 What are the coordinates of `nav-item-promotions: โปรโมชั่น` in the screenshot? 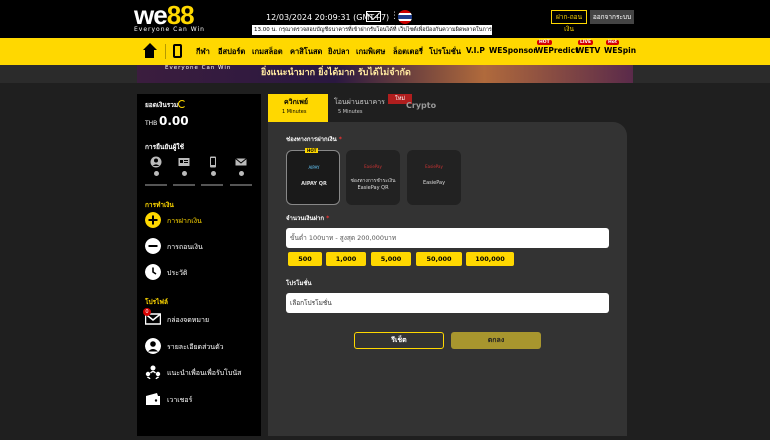 It's located at (445, 52).